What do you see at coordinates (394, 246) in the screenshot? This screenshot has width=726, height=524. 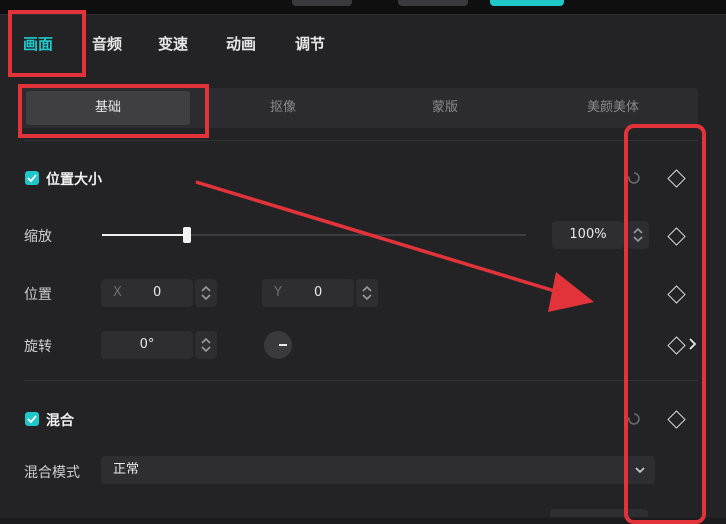 I see `annotation-arrow` at bounding box center [394, 246].